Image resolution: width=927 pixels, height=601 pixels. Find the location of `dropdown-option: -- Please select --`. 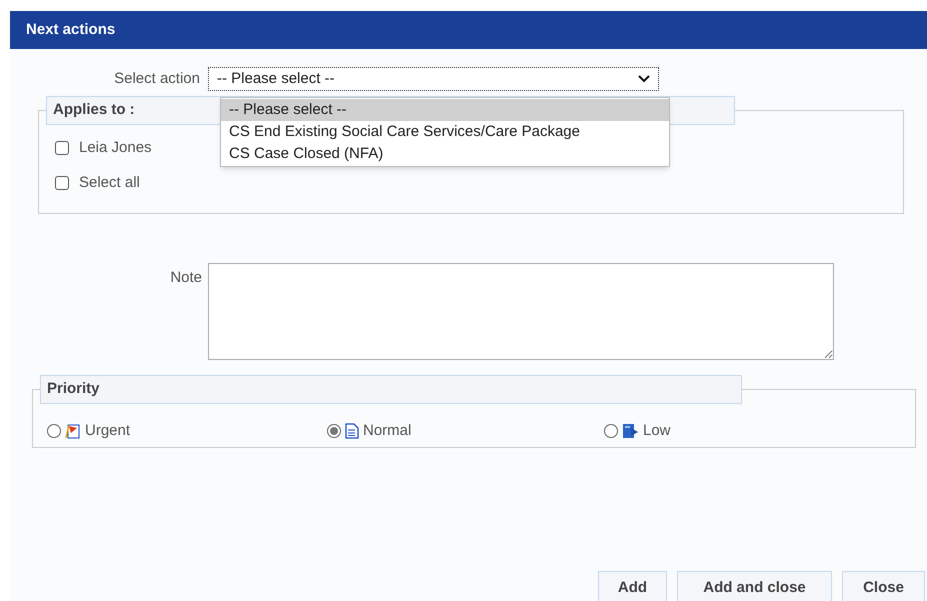

dropdown-option: -- Please select -- is located at coordinates (445, 110).